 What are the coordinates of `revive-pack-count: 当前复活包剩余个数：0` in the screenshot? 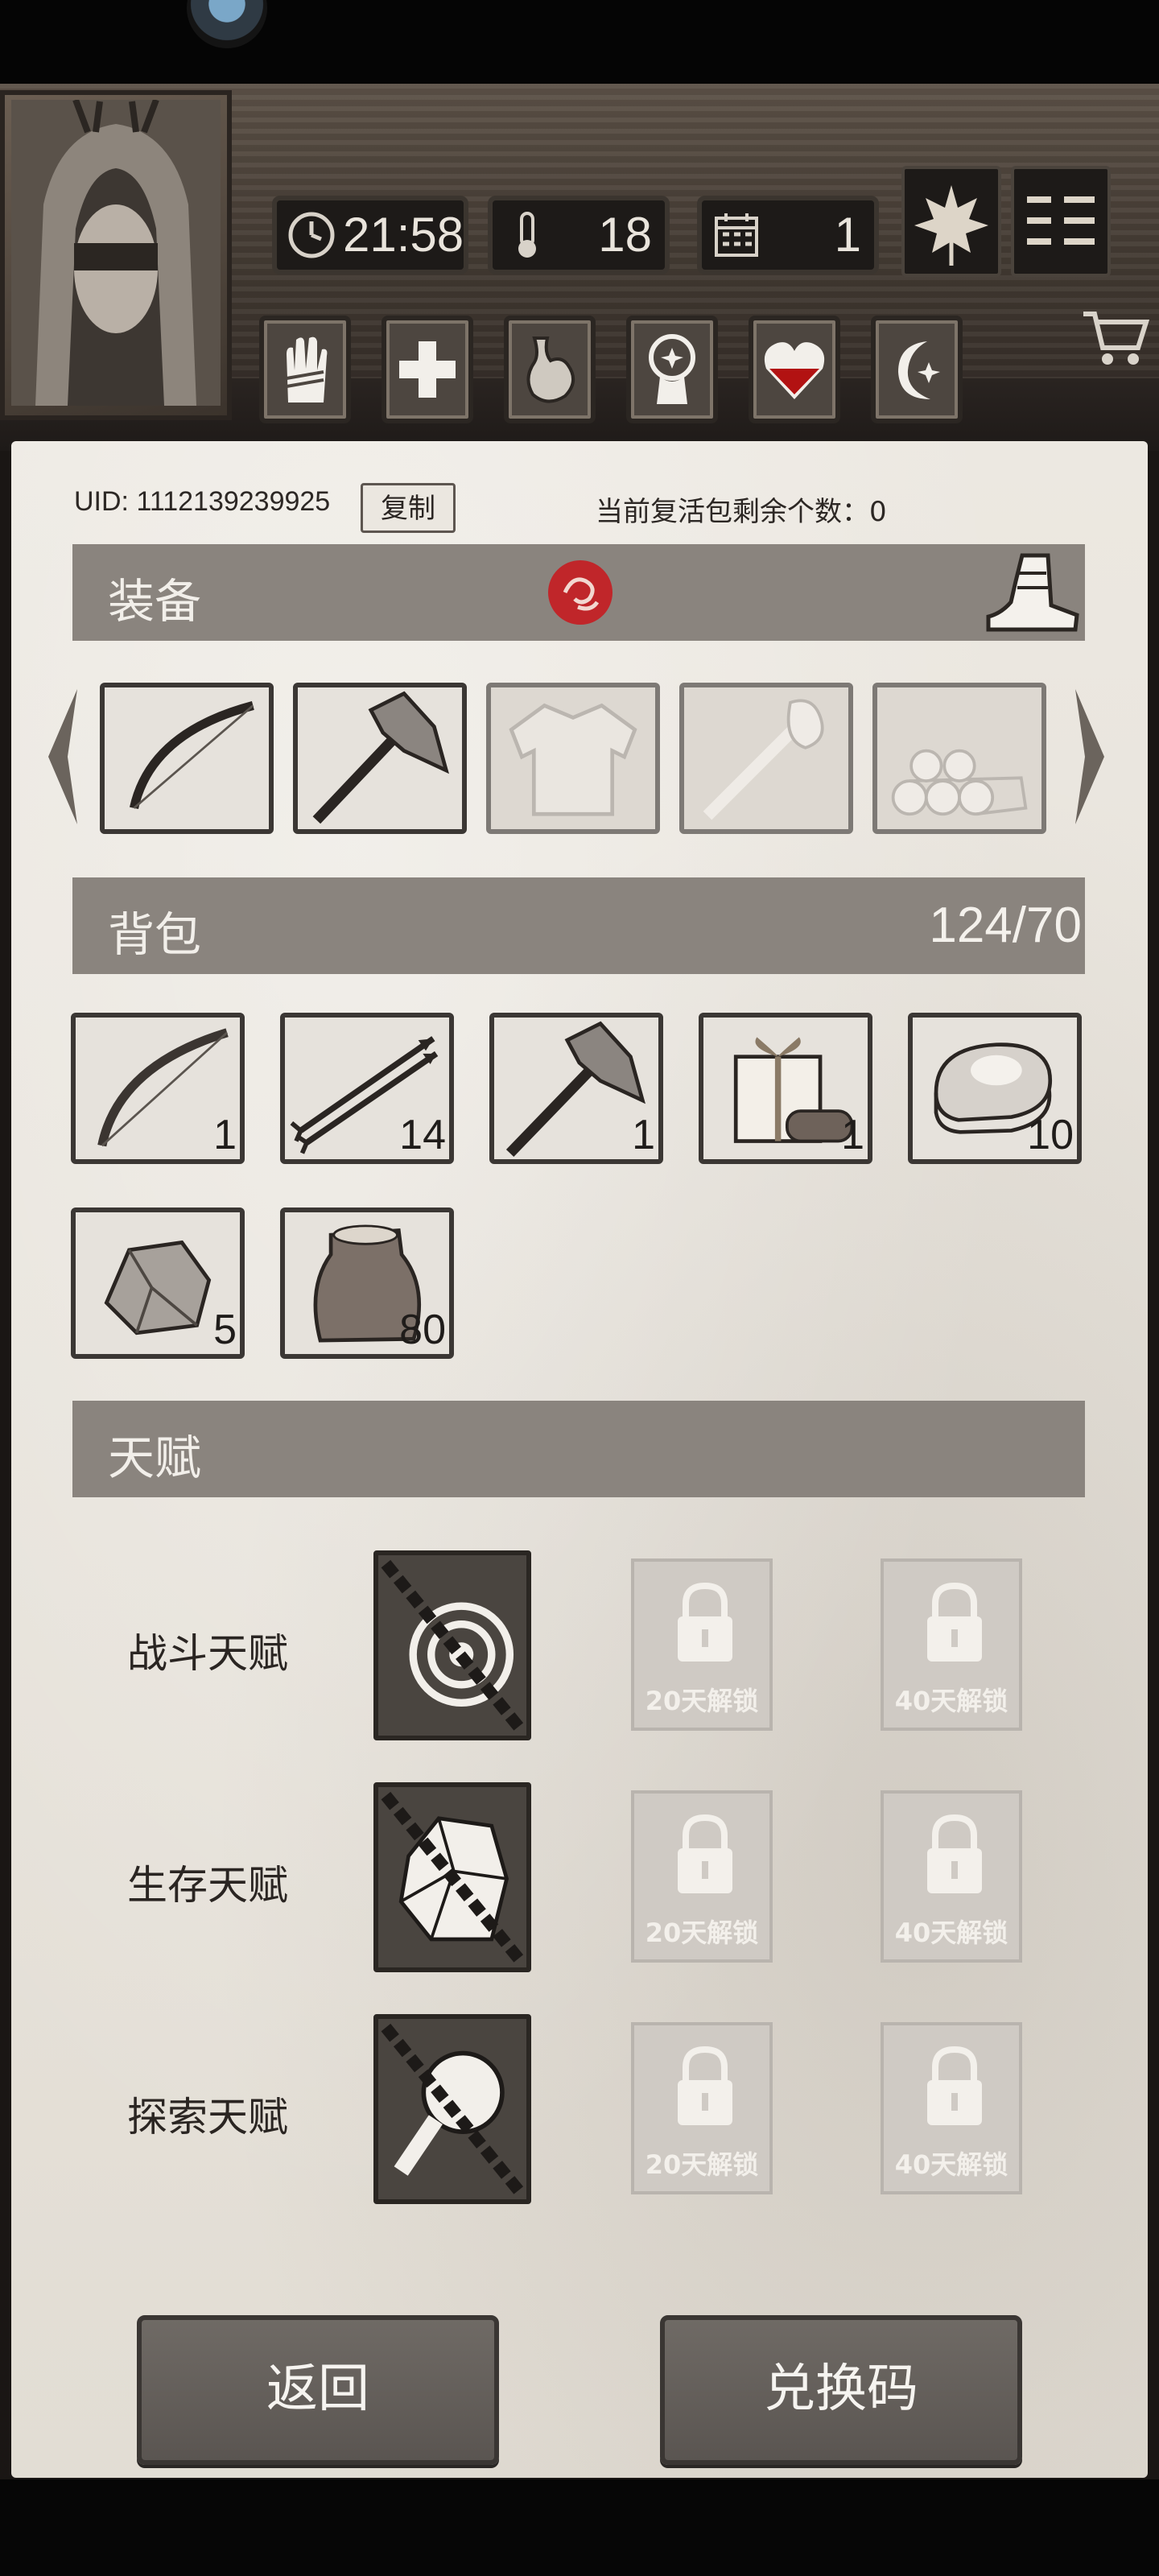 It's located at (741, 512).